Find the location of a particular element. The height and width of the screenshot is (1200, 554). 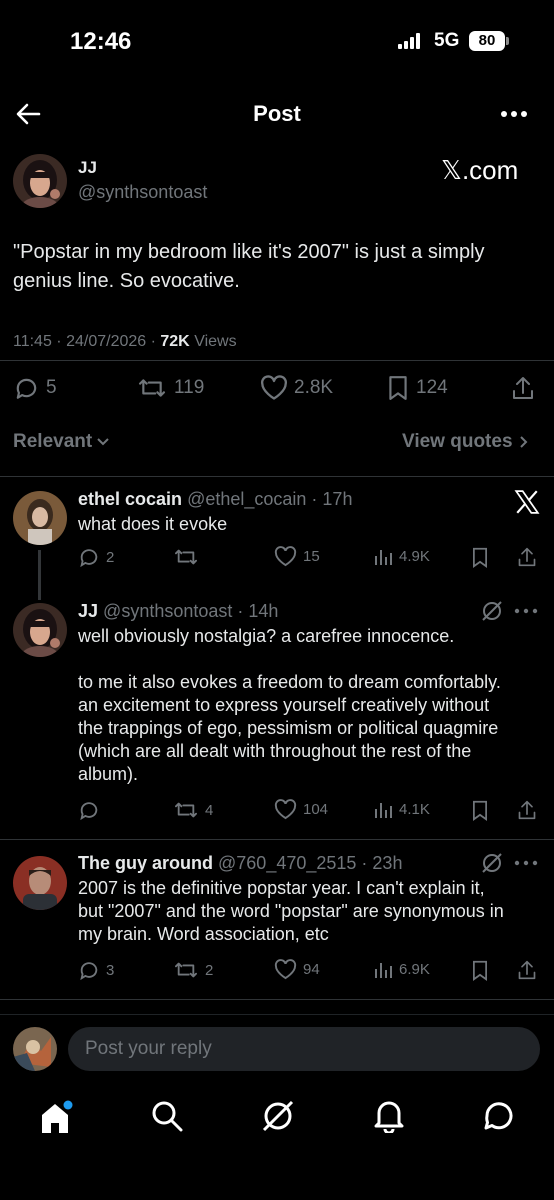

page-title: Post is located at coordinates (277, 113).